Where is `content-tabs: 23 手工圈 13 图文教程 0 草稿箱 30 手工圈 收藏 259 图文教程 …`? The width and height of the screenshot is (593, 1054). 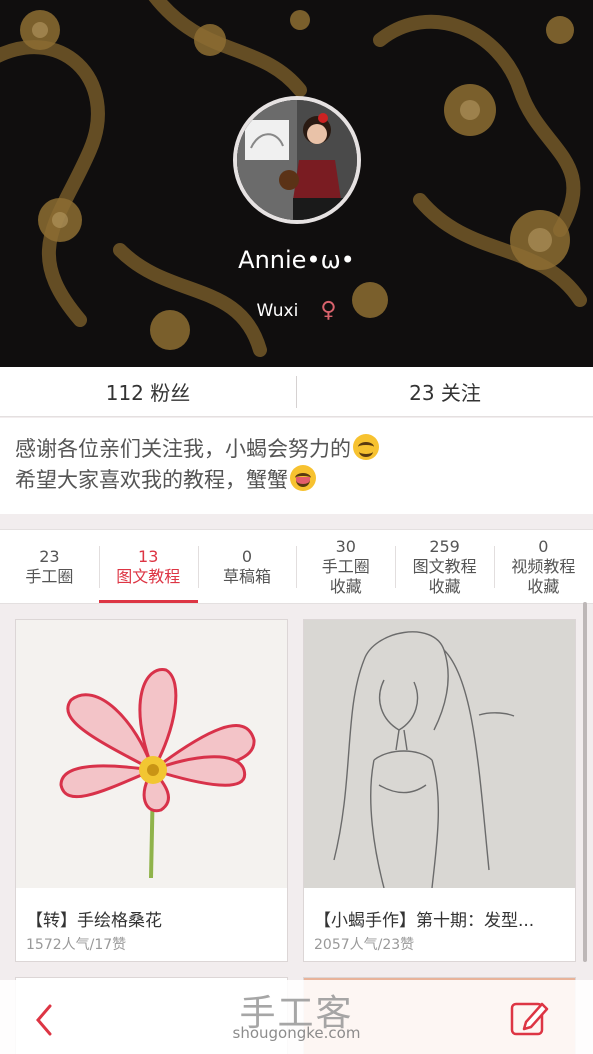 content-tabs: 23 手工圈 13 图文教程 0 草稿箱 30 手工圈 收藏 259 图文教程 … is located at coordinates (296, 566).